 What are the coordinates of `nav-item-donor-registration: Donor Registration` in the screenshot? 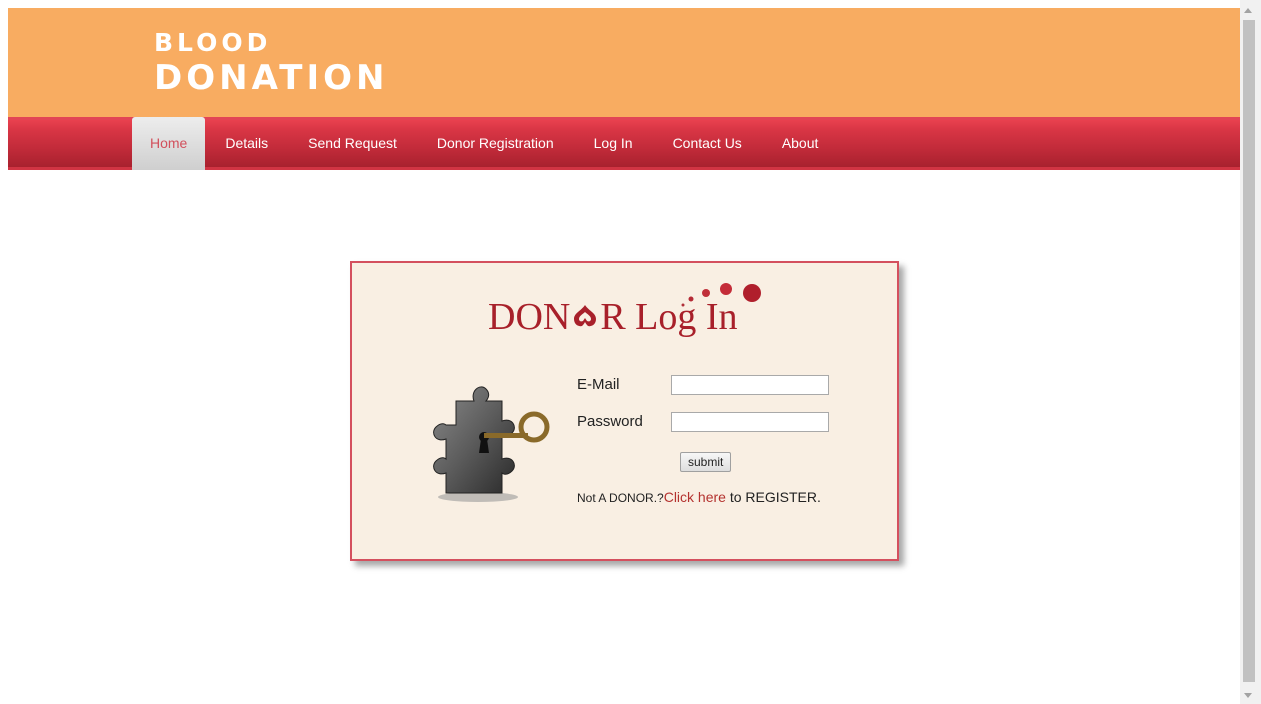 It's located at (495, 143).